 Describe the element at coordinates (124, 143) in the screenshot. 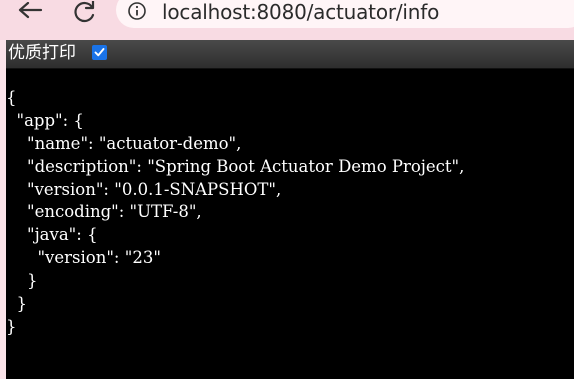

I see `json-line: "name": "actuator-demo",` at that location.